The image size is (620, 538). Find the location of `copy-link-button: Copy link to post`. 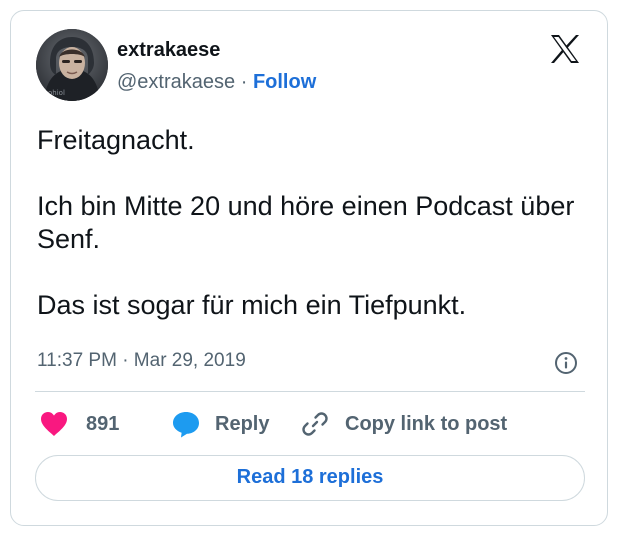

copy-link-button: Copy link to post is located at coordinates (404, 424).